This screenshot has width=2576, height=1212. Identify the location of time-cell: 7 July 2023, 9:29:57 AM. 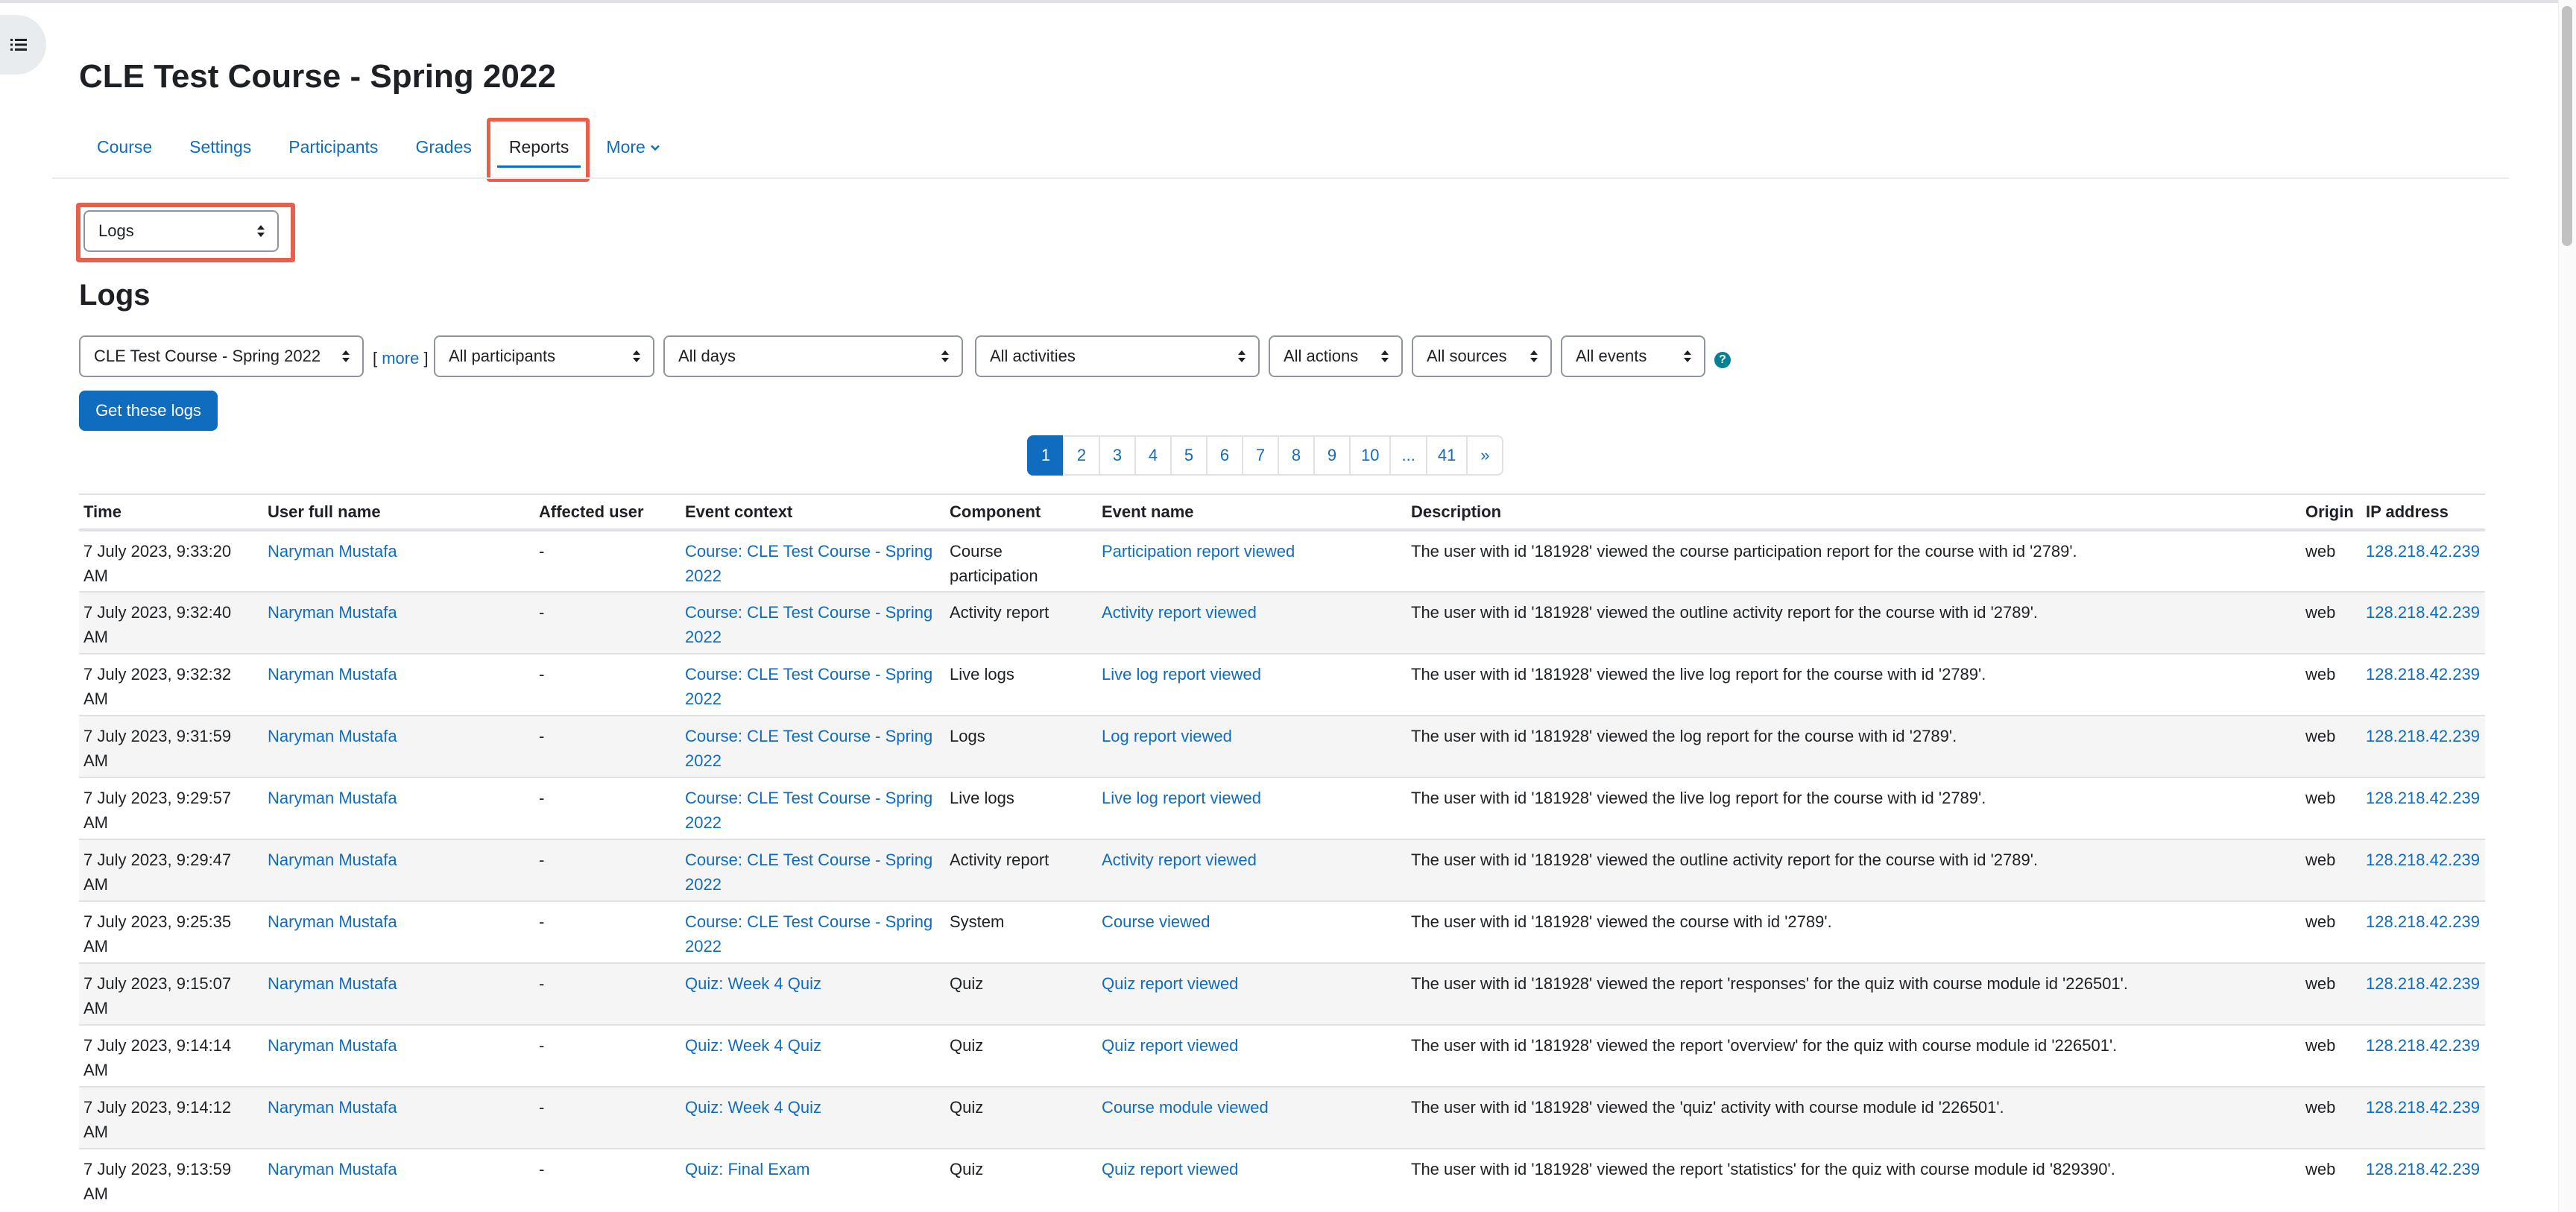
(171, 808).